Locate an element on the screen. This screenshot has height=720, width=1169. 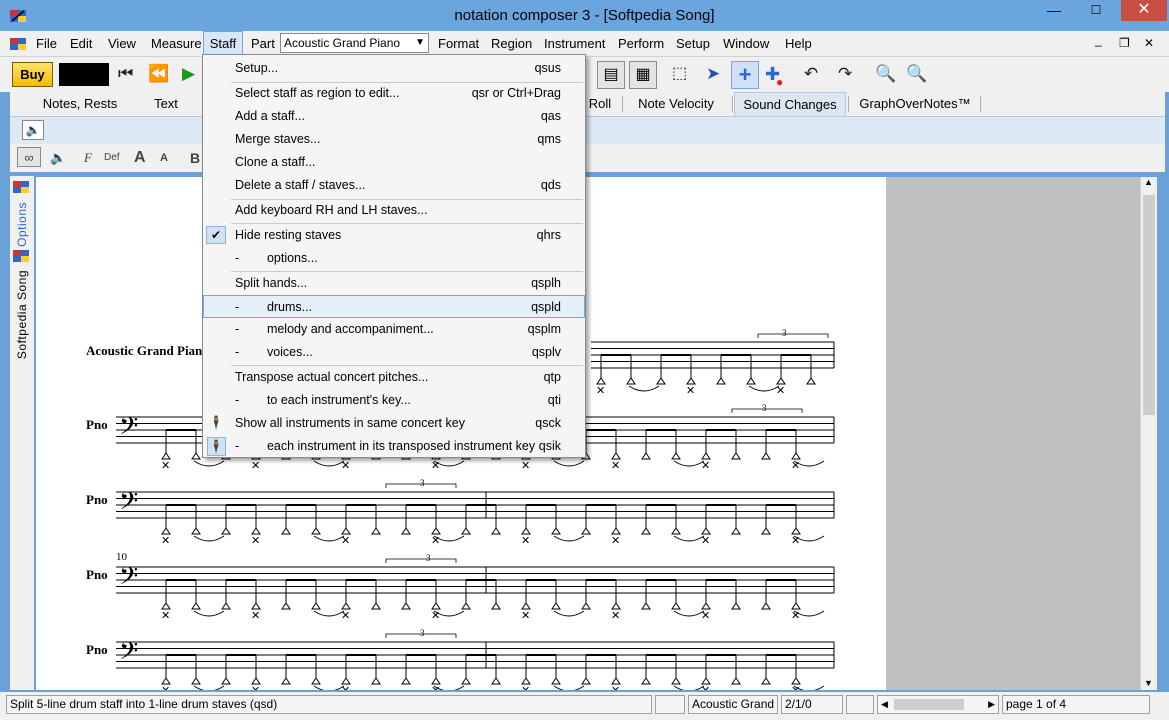
menu-item-shortcut: qas is located at coordinates (550, 116).